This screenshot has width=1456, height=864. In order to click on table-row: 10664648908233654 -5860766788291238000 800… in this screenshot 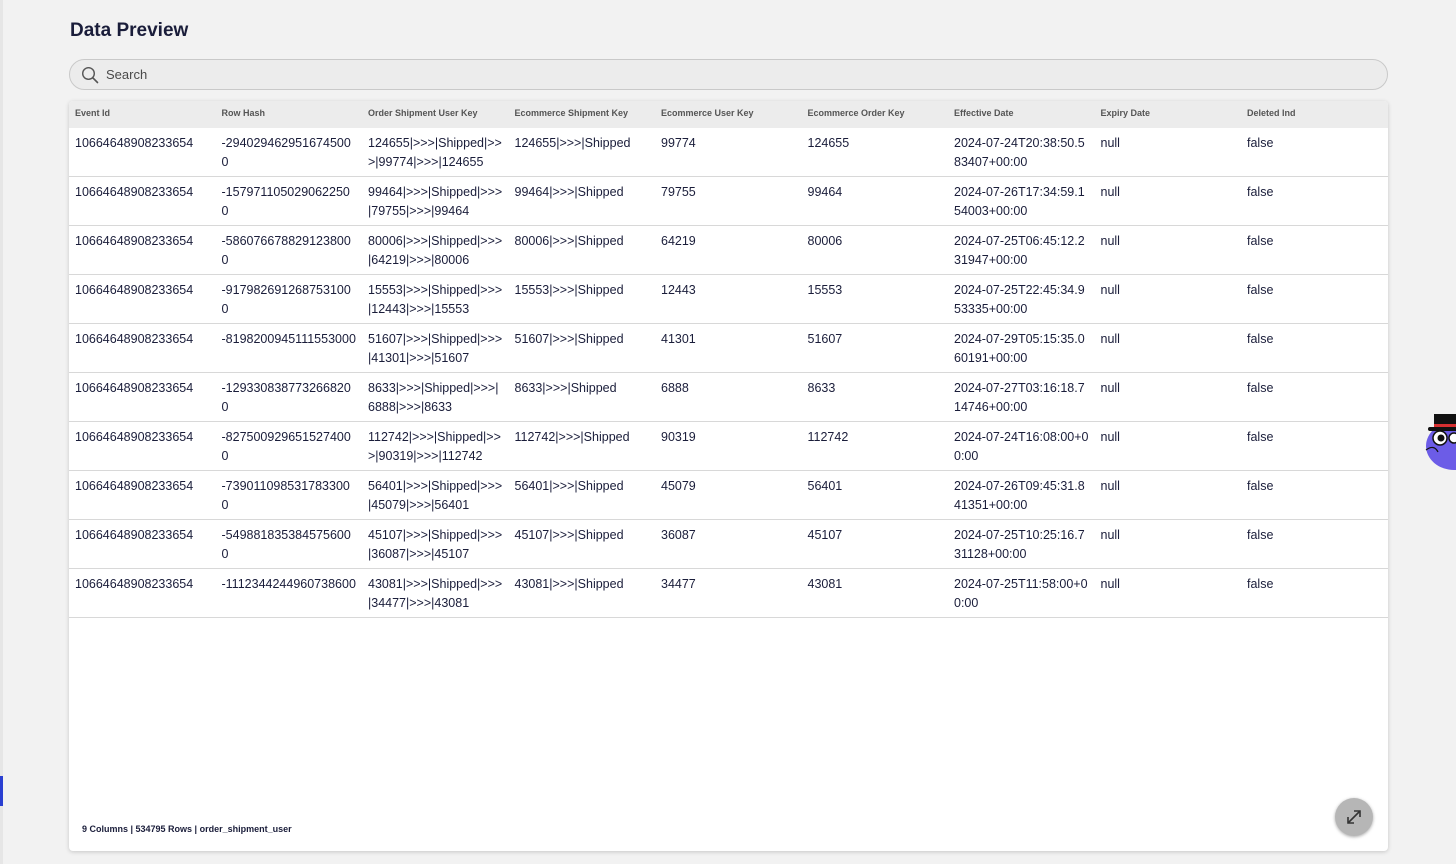, I will do `click(728, 250)`.